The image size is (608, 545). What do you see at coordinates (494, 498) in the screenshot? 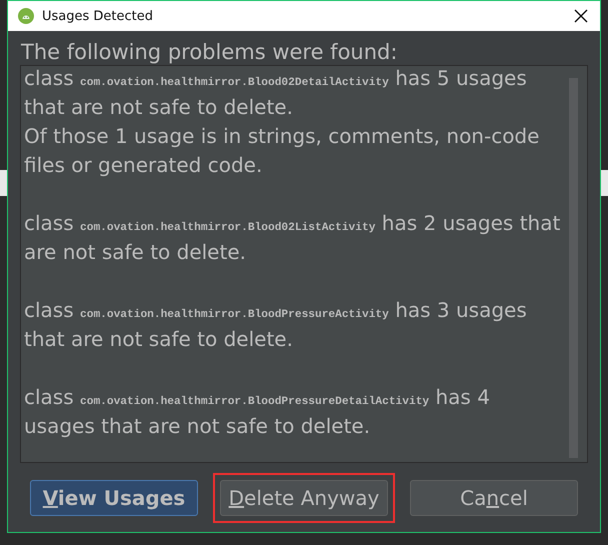
I see `dialog-button: Cancel` at bounding box center [494, 498].